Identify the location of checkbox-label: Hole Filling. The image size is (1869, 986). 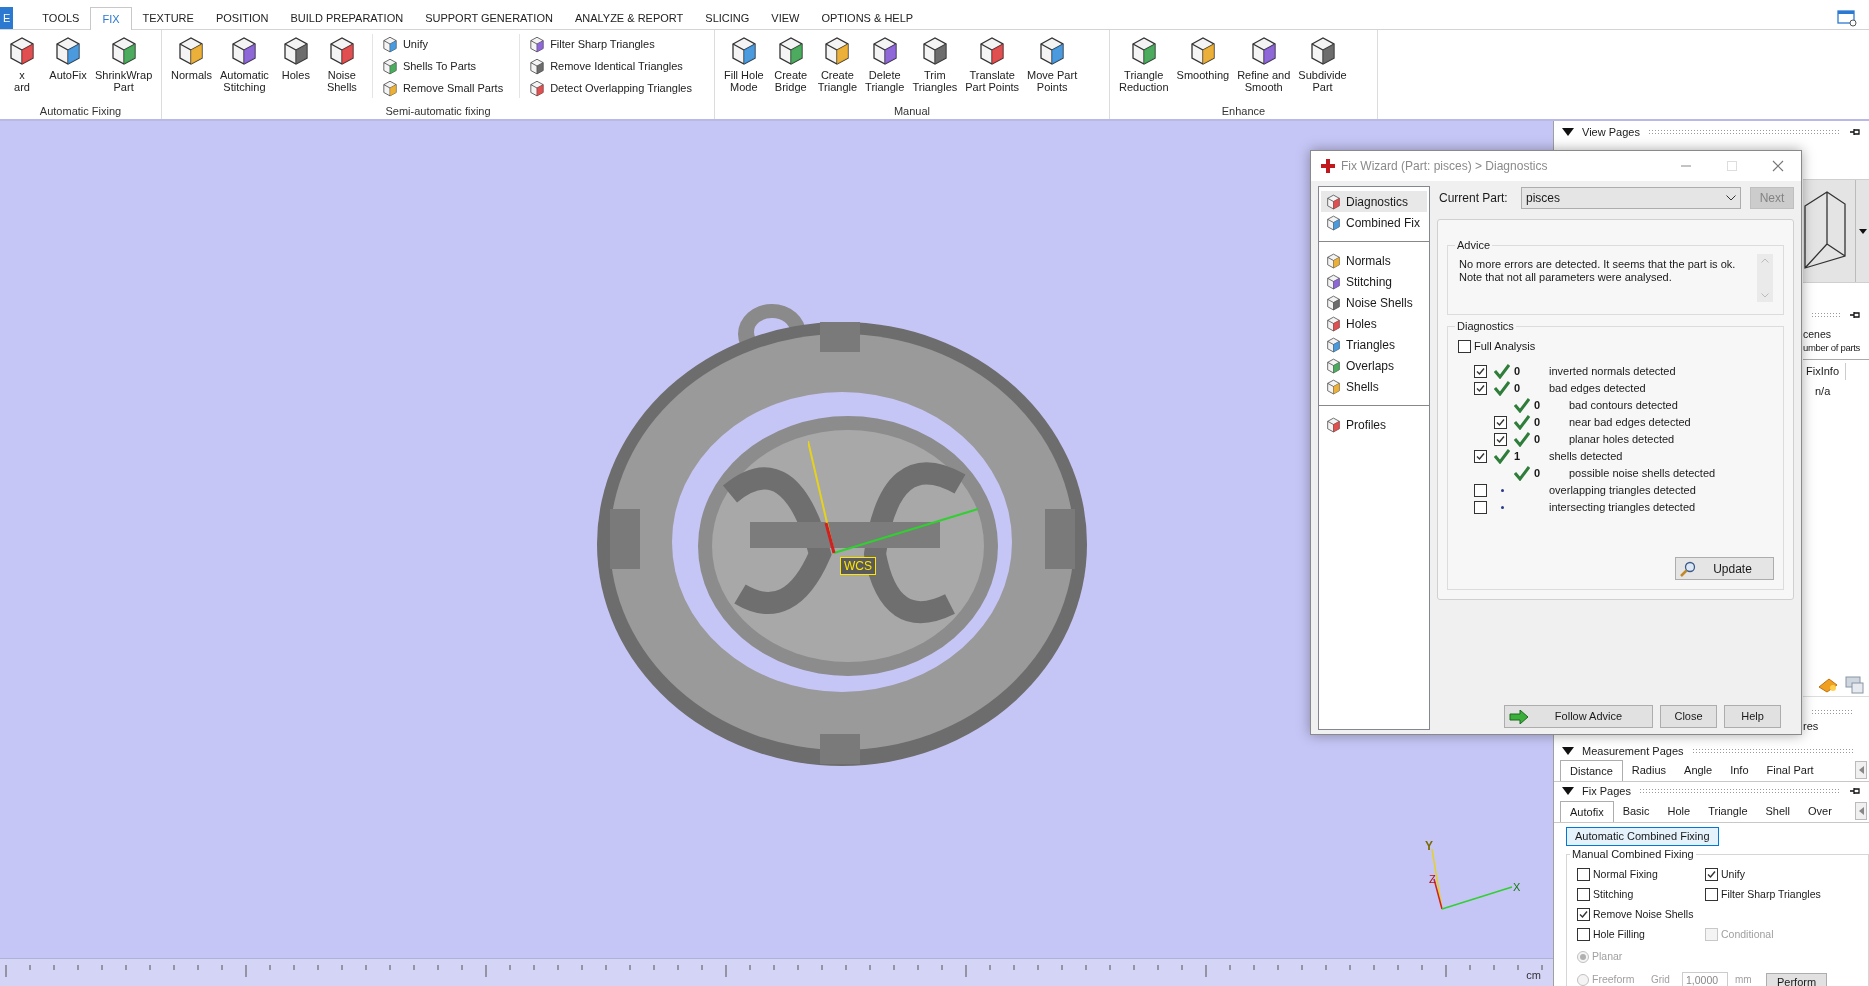
(1619, 934).